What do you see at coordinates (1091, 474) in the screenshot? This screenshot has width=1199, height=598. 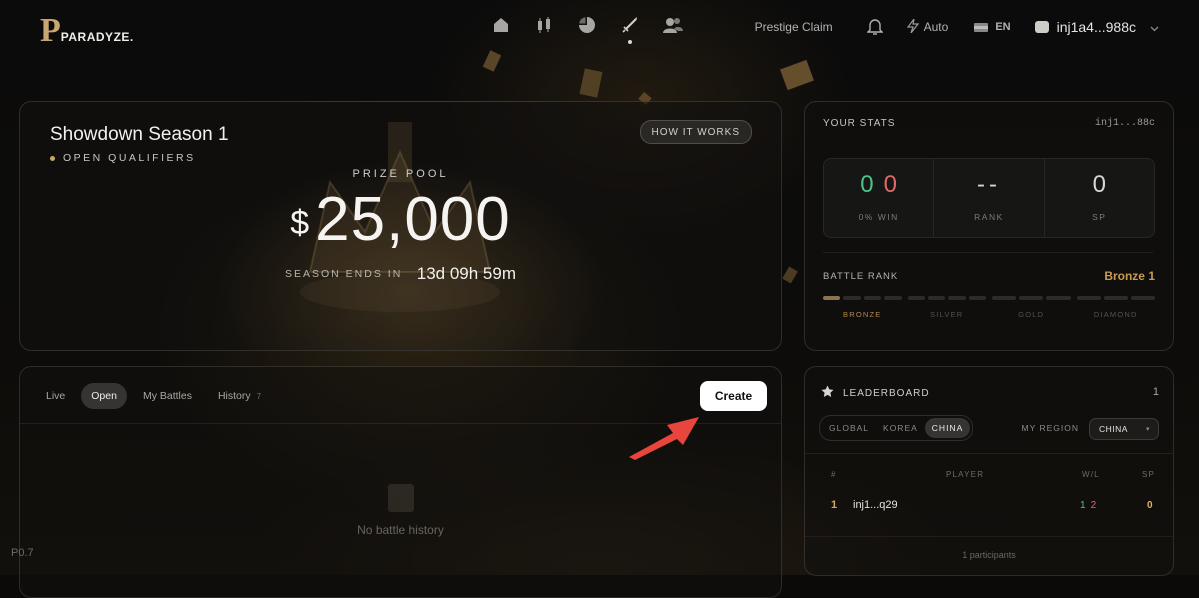 I see `column-wl: W/L` at bounding box center [1091, 474].